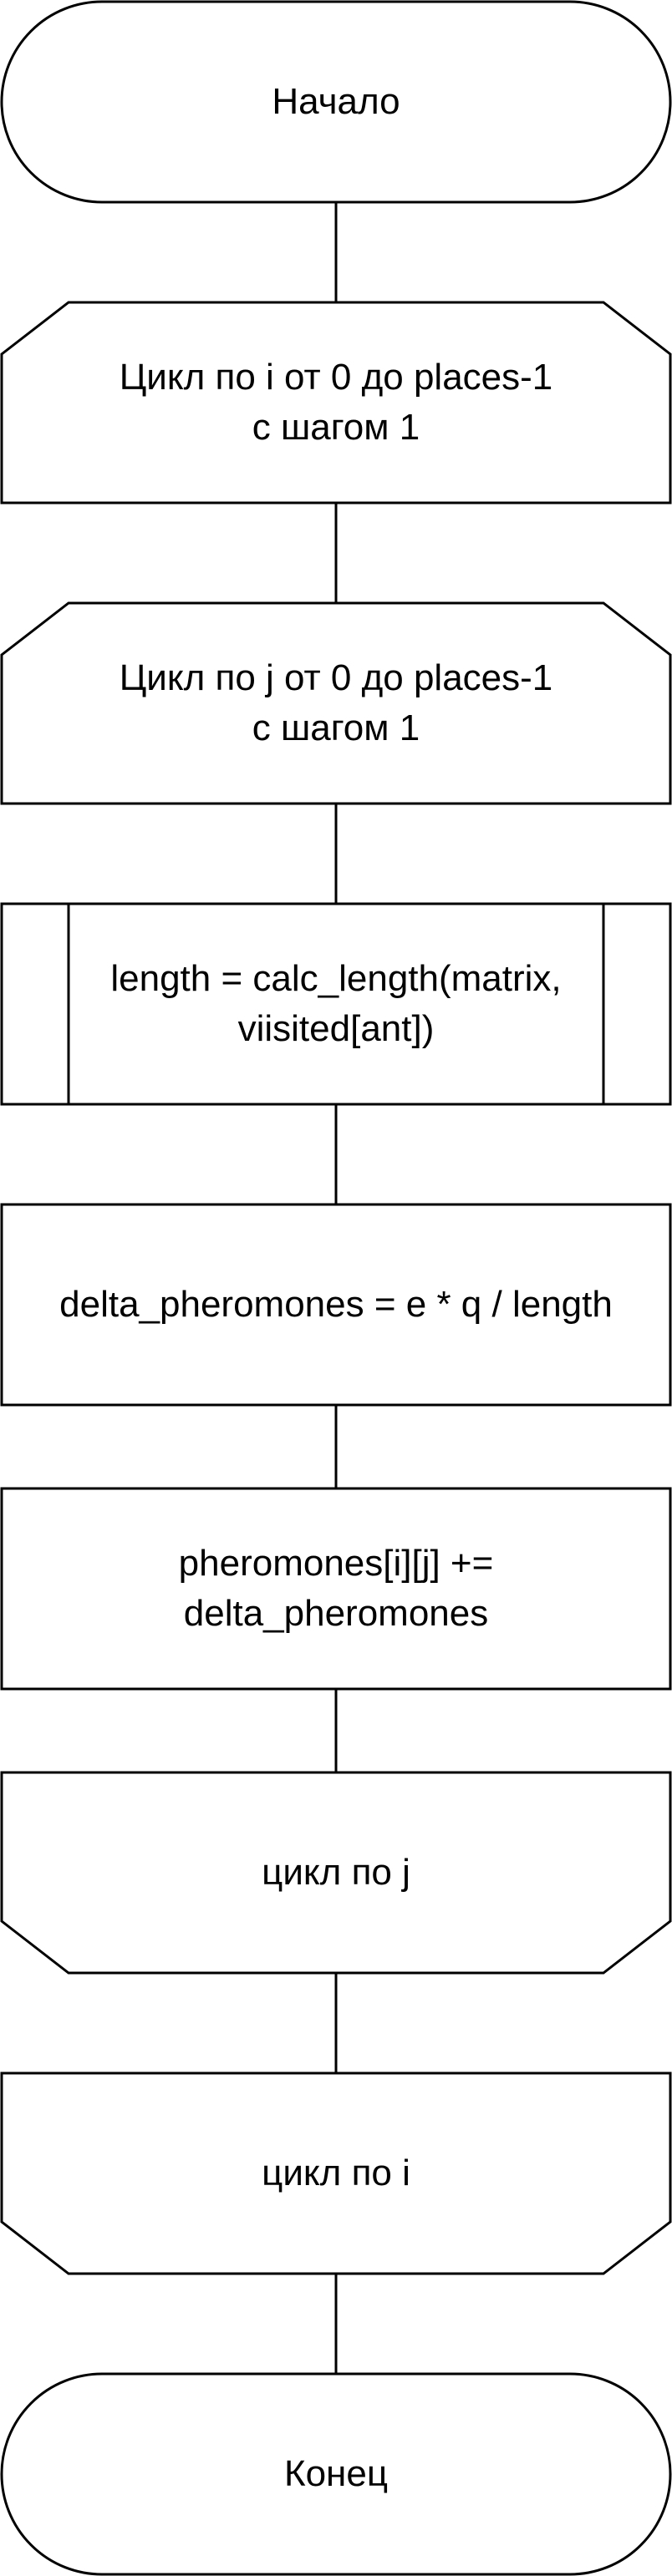  I want to click on delta-label: delta_pheromones = e * q / length, so click(336, 1304).